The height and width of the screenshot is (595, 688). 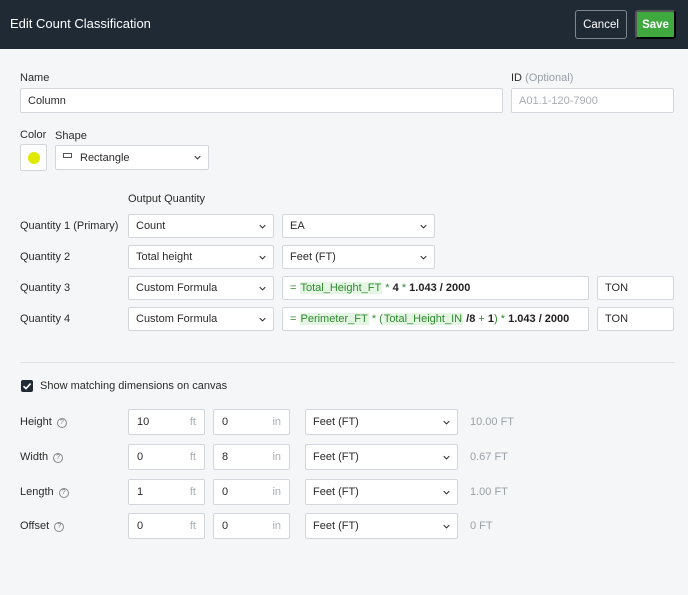 What do you see at coordinates (336, 526) in the screenshot?
I see `offset-unit-value: Feet (FT)` at bounding box center [336, 526].